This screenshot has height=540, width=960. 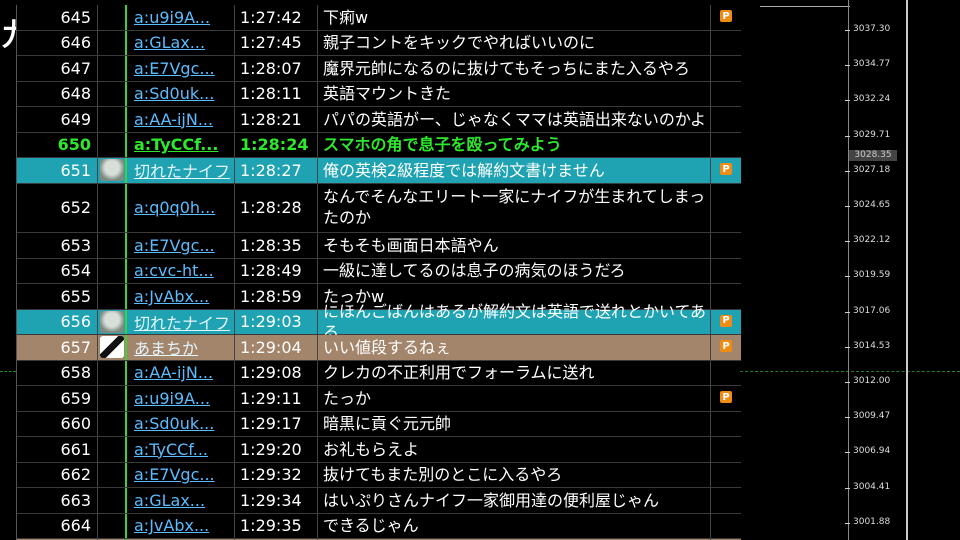 What do you see at coordinates (277, 17) in the screenshot?
I see `comment-time: 1:27:42` at bounding box center [277, 17].